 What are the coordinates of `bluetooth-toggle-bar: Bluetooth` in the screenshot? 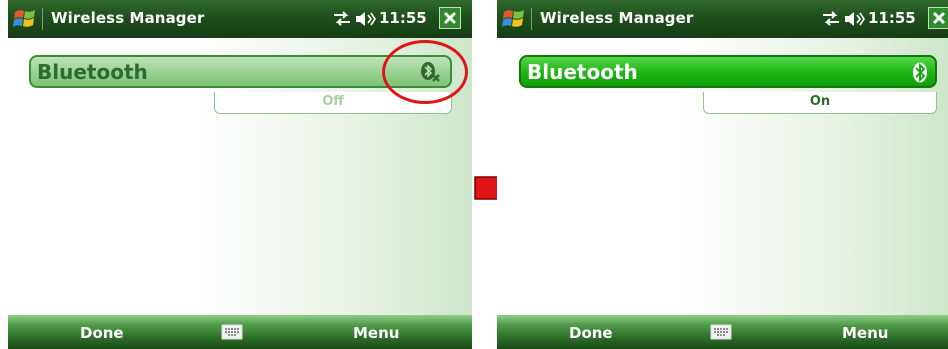 It's located at (728, 71).